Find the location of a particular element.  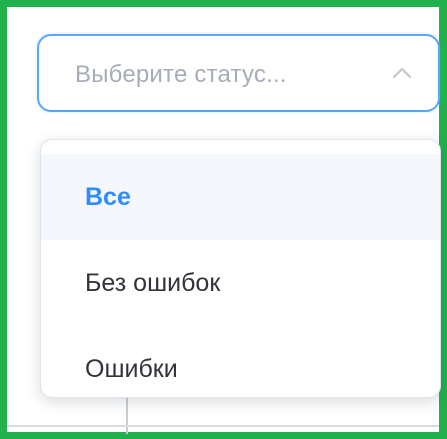

status-option-errors: Ошибки is located at coordinates (240, 361).